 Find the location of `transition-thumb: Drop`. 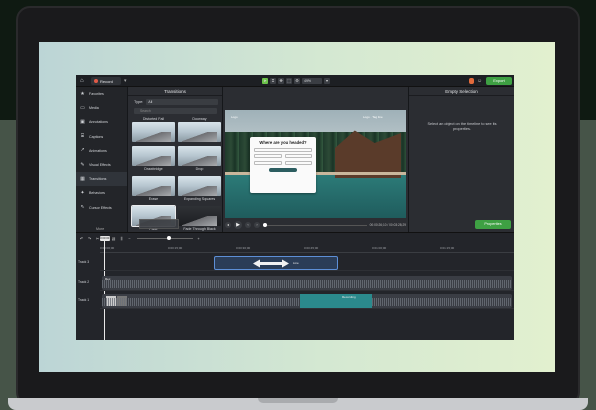

transition-thumb: Drop is located at coordinates (199, 159).